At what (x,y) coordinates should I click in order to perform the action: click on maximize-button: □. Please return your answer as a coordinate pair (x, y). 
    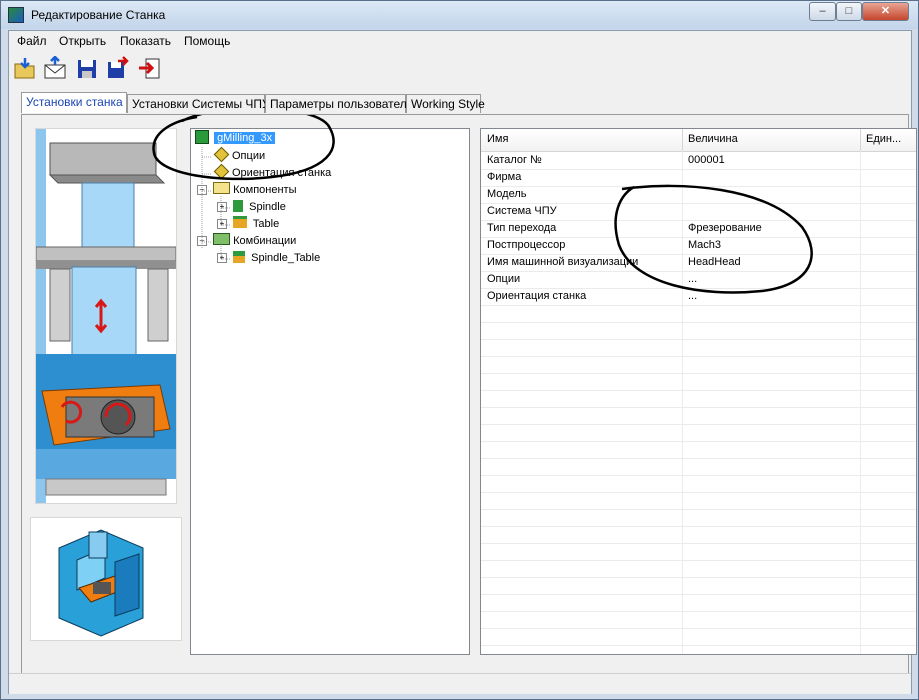
    Looking at the image, I should click on (849, 11).